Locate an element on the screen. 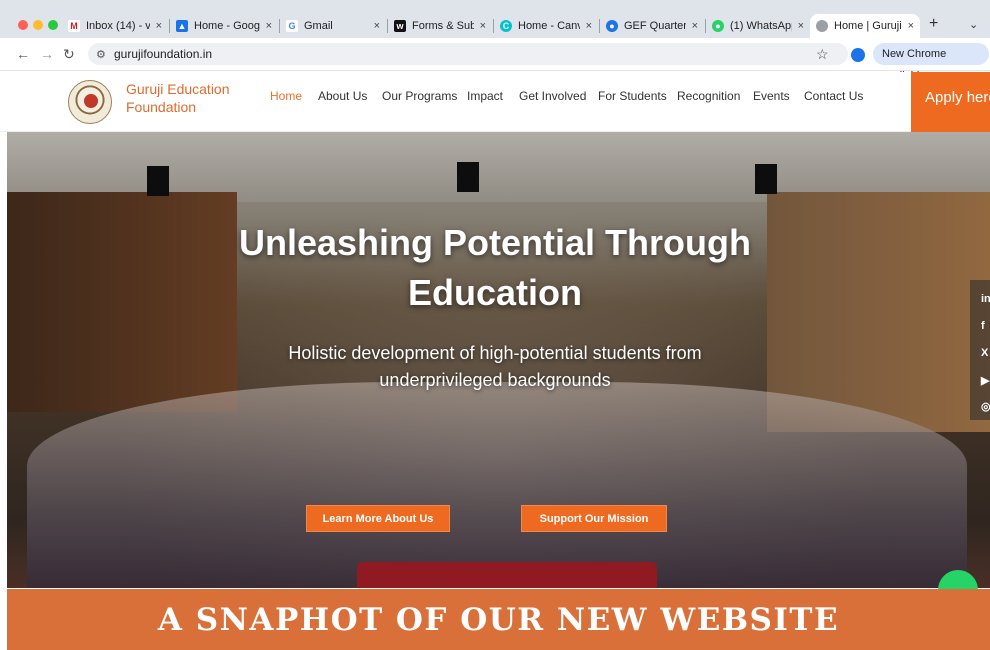  tab-search-icon: ⌄ is located at coordinates (973, 24).